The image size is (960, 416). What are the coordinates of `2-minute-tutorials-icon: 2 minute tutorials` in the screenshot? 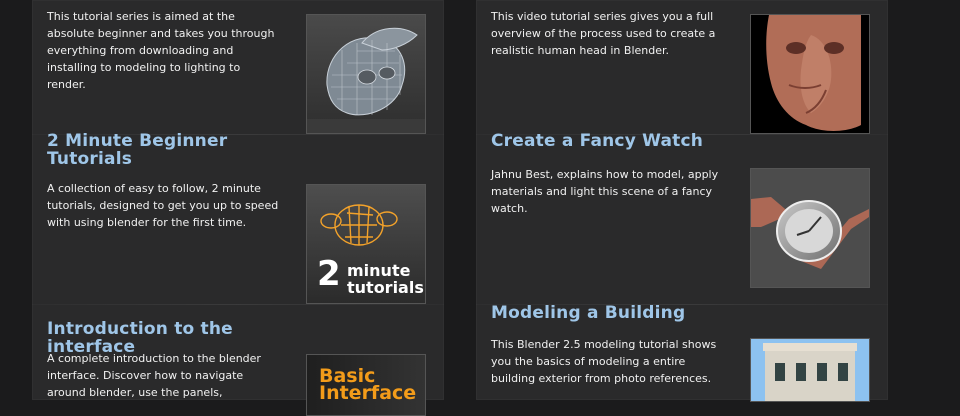 It's located at (366, 244).